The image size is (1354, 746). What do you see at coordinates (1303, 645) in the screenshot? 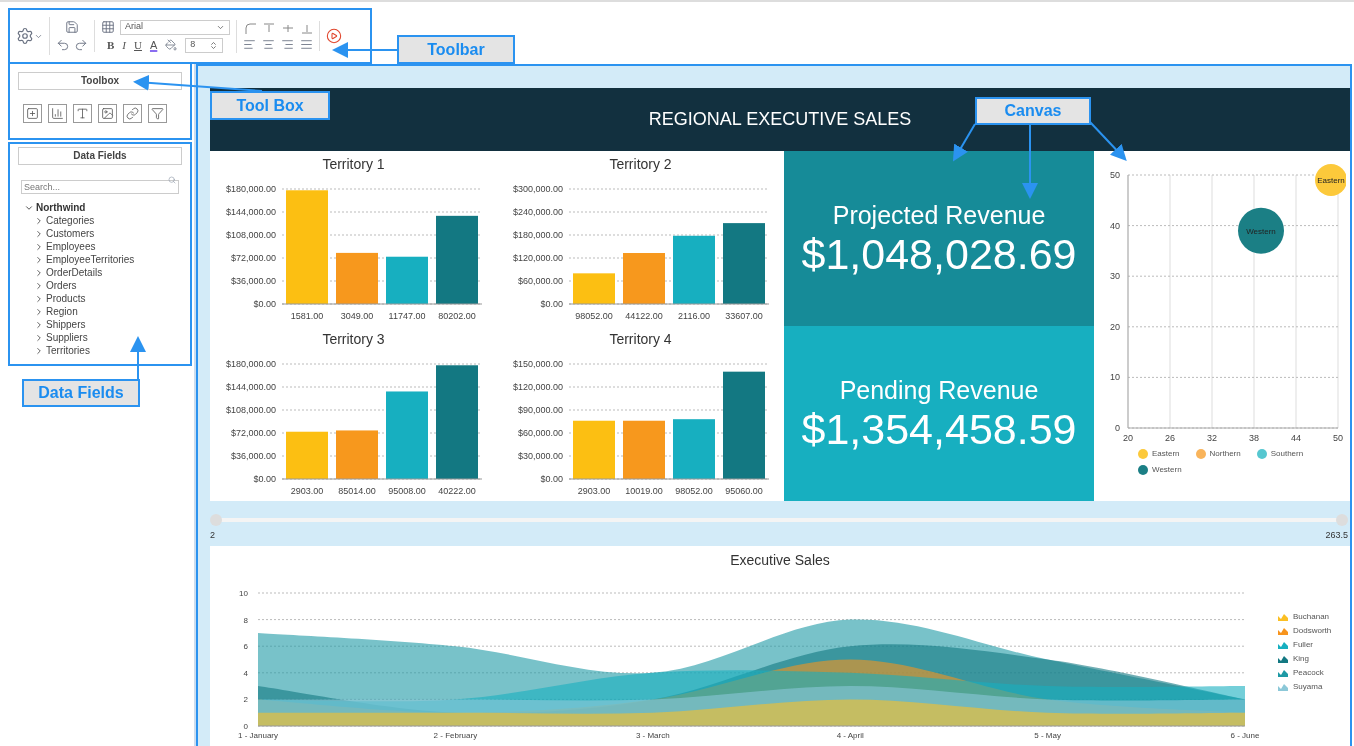
I see `legend-label: Fuller` at bounding box center [1303, 645].